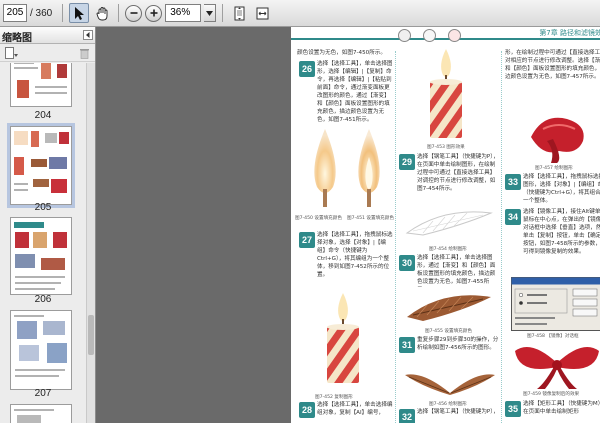 This screenshot has height=423, width=600. I want to click on figure-caption: 图7-456 绘制图形, so click(448, 404).